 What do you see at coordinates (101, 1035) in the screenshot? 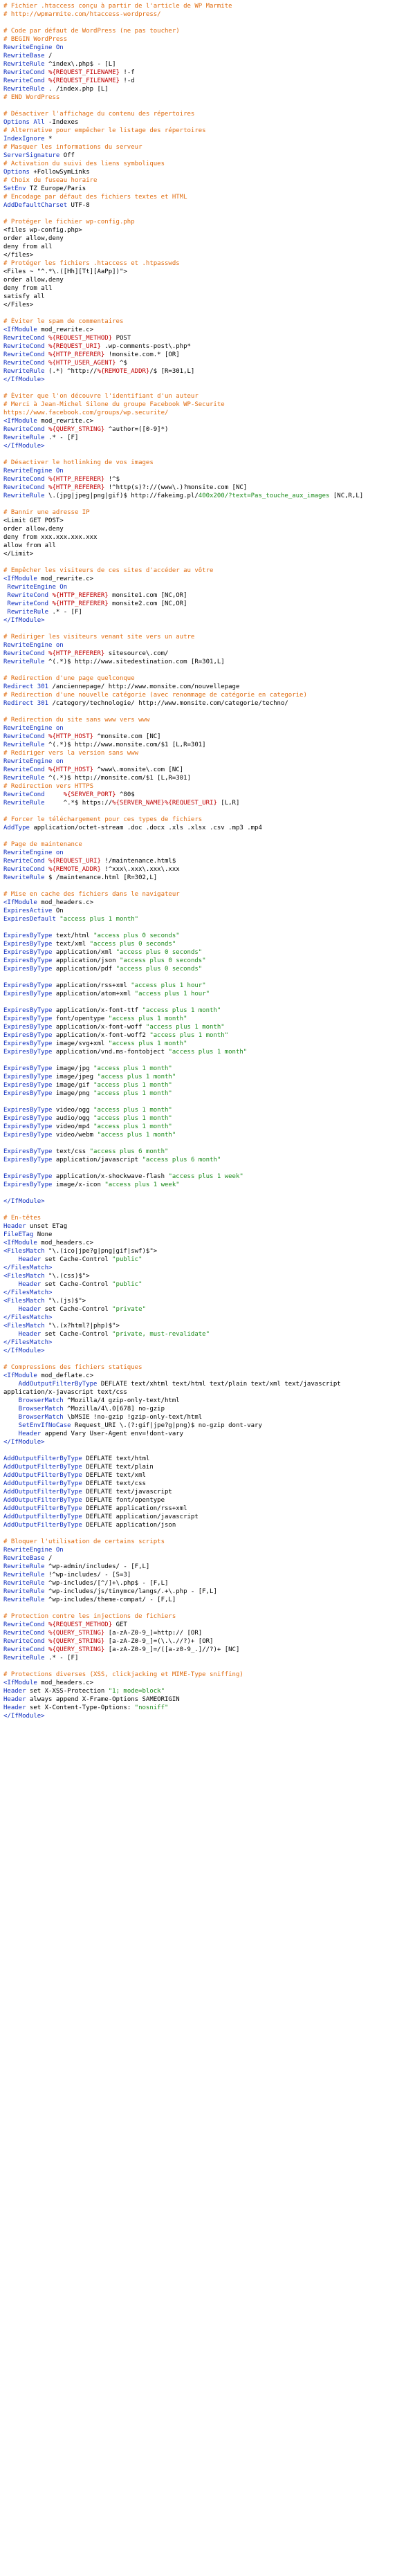
I see `text-token: application/x-font-woff2` at bounding box center [101, 1035].